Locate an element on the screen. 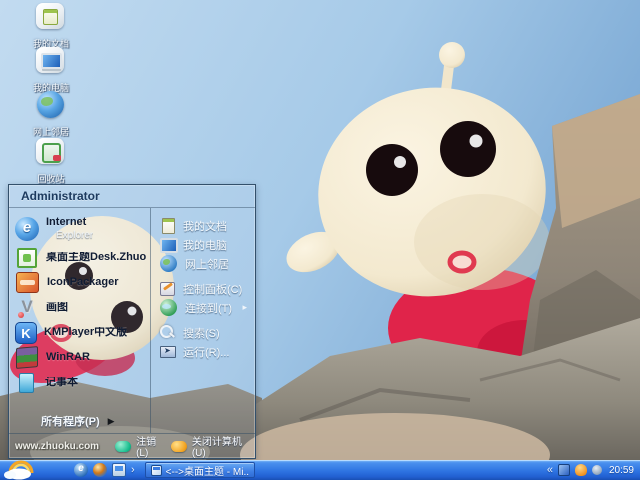 Image resolution: width=640 pixels, height=480 pixels. start-place-connect-to: 连接到(T) ▸ is located at coordinates (205, 307).